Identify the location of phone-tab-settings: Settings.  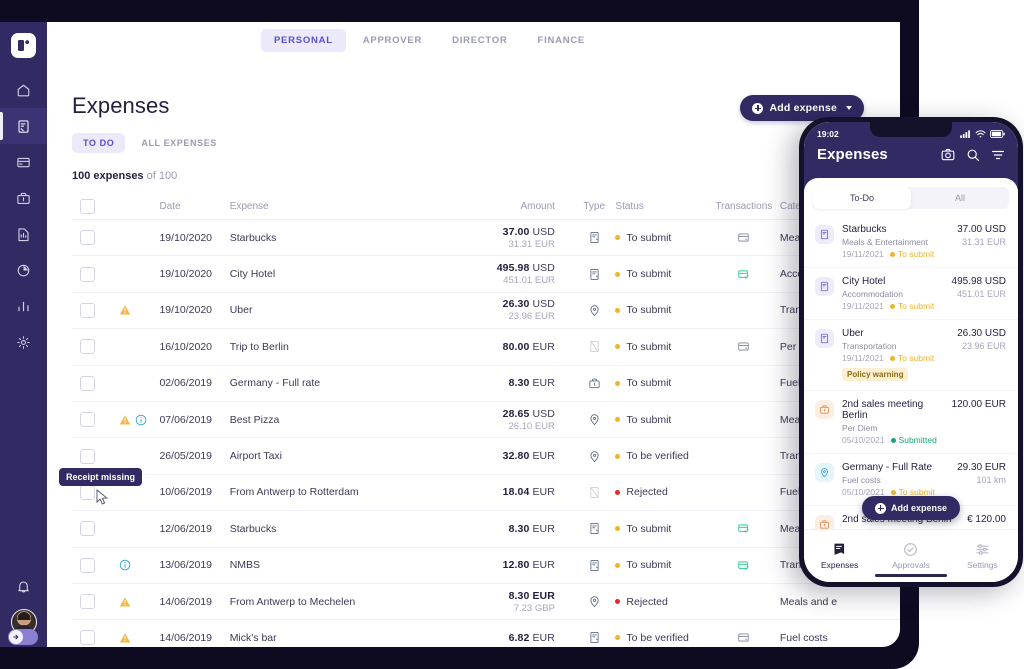
(982, 556).